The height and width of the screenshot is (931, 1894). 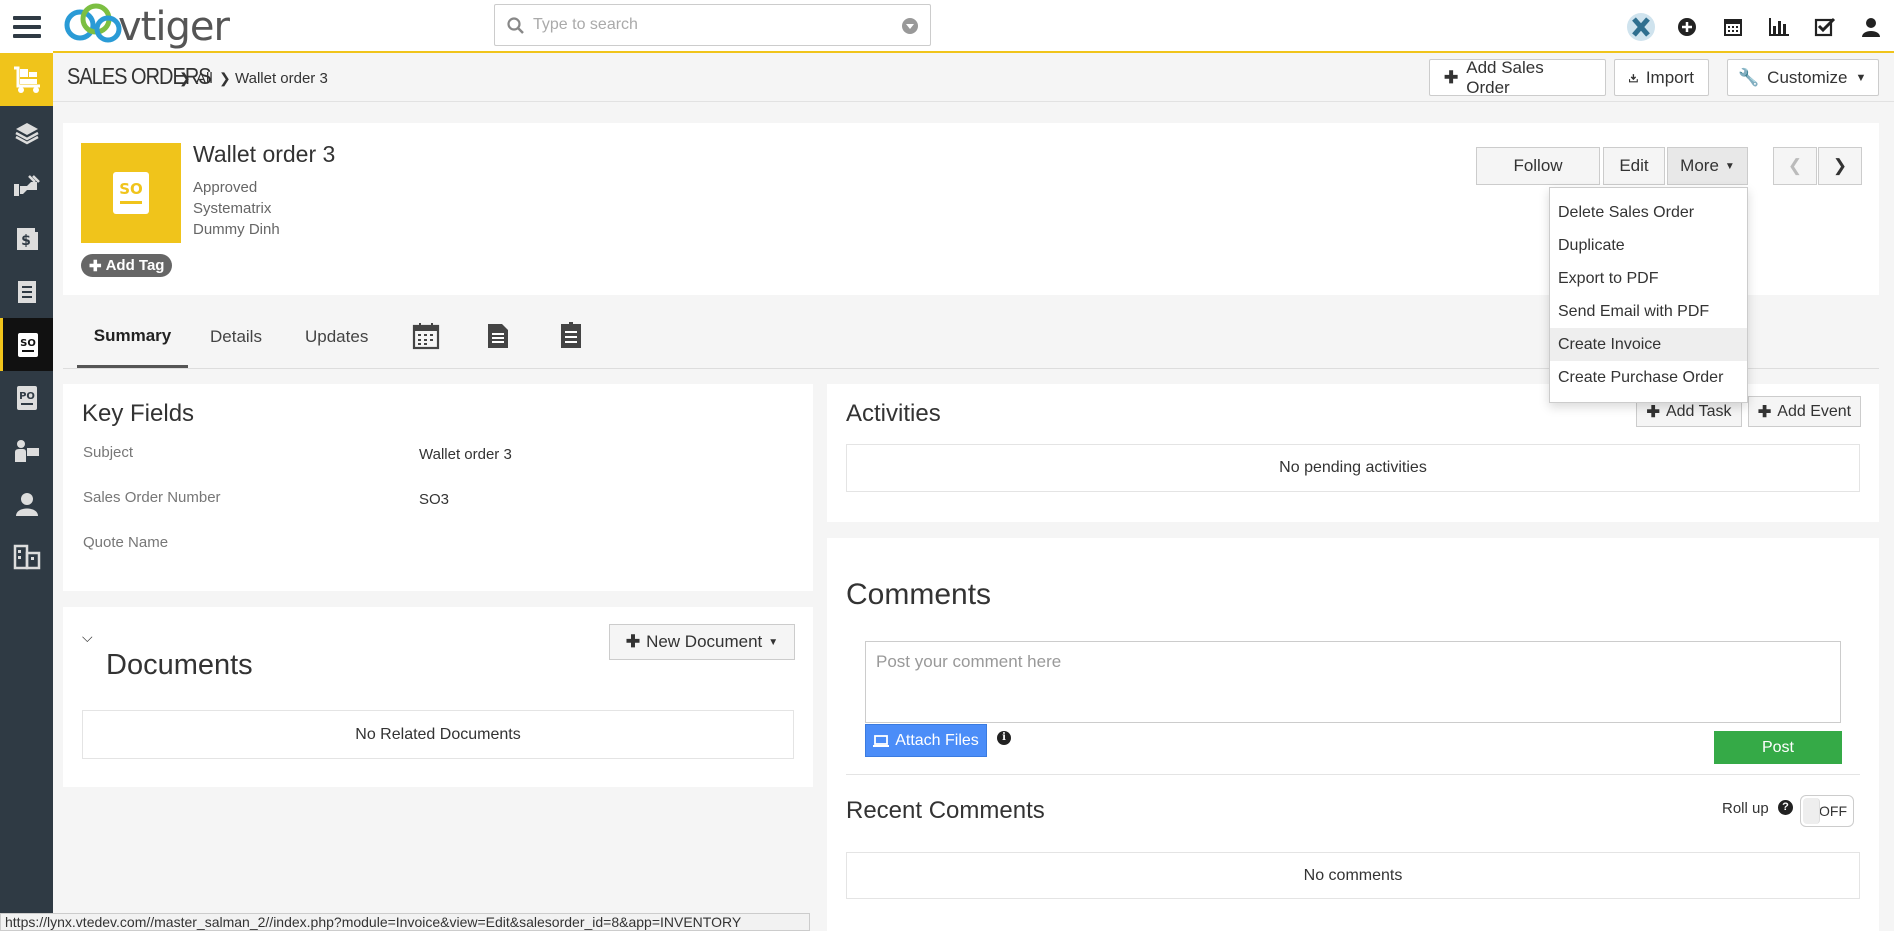 What do you see at coordinates (1687, 26) in the screenshot?
I see `plus-circle-icon` at bounding box center [1687, 26].